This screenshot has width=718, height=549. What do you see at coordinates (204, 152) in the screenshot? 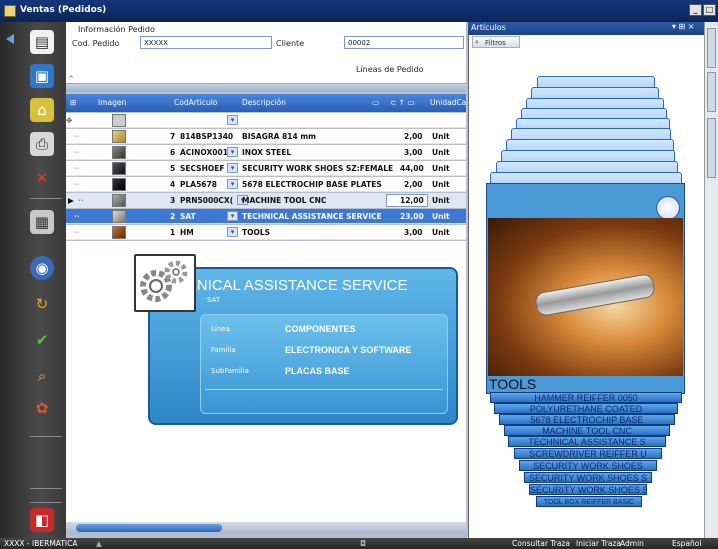
I see `row-code: ACINOX001` at bounding box center [204, 152].